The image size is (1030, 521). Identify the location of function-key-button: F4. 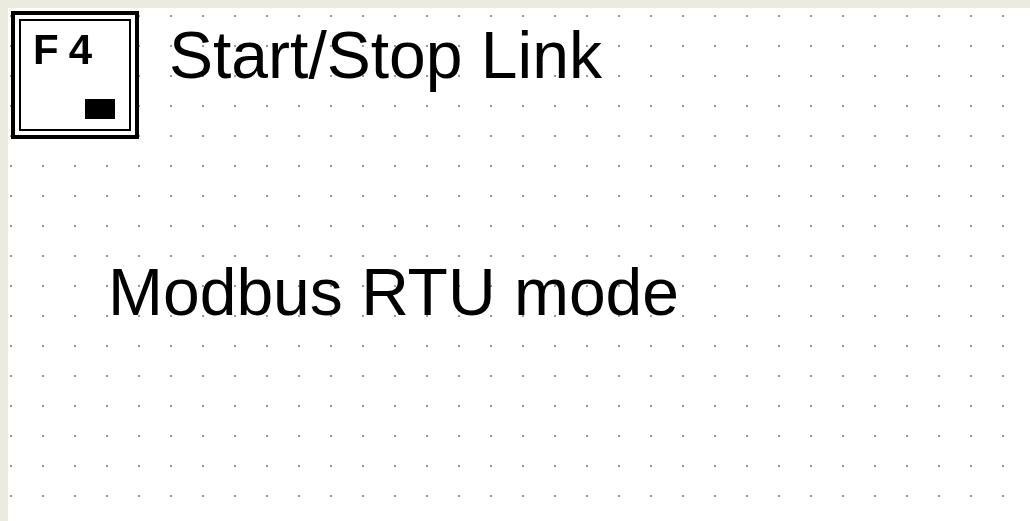
(75, 75).